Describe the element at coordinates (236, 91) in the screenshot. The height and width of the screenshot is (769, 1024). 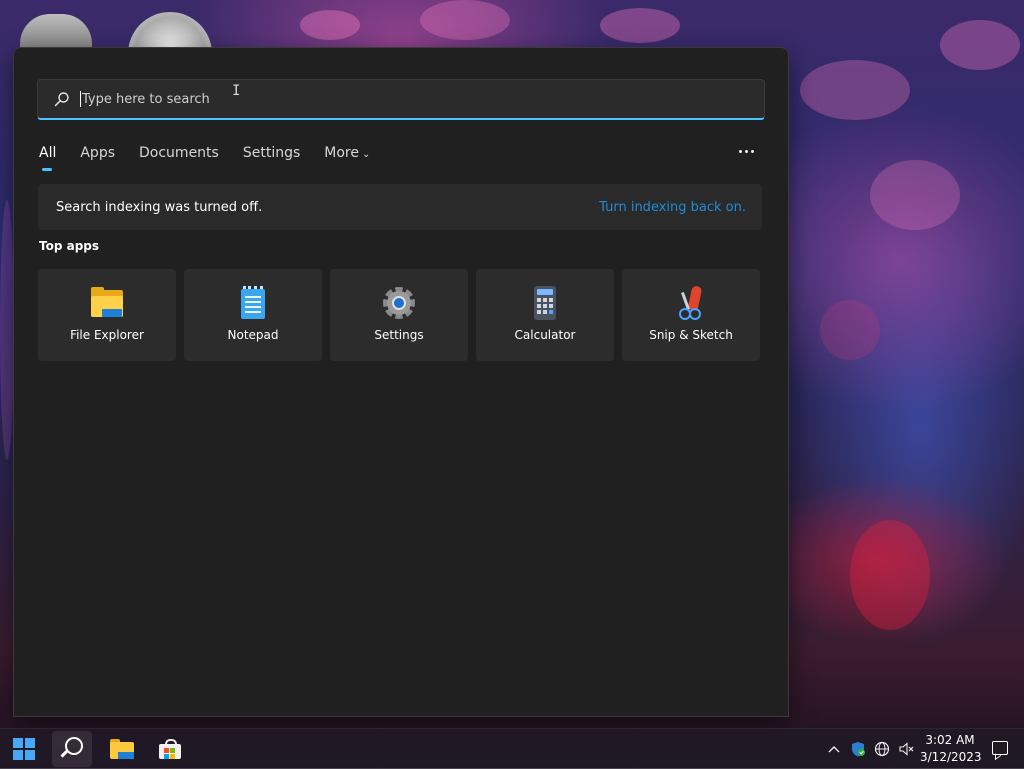
I see `ibeam-cursor-icon: I` at that location.